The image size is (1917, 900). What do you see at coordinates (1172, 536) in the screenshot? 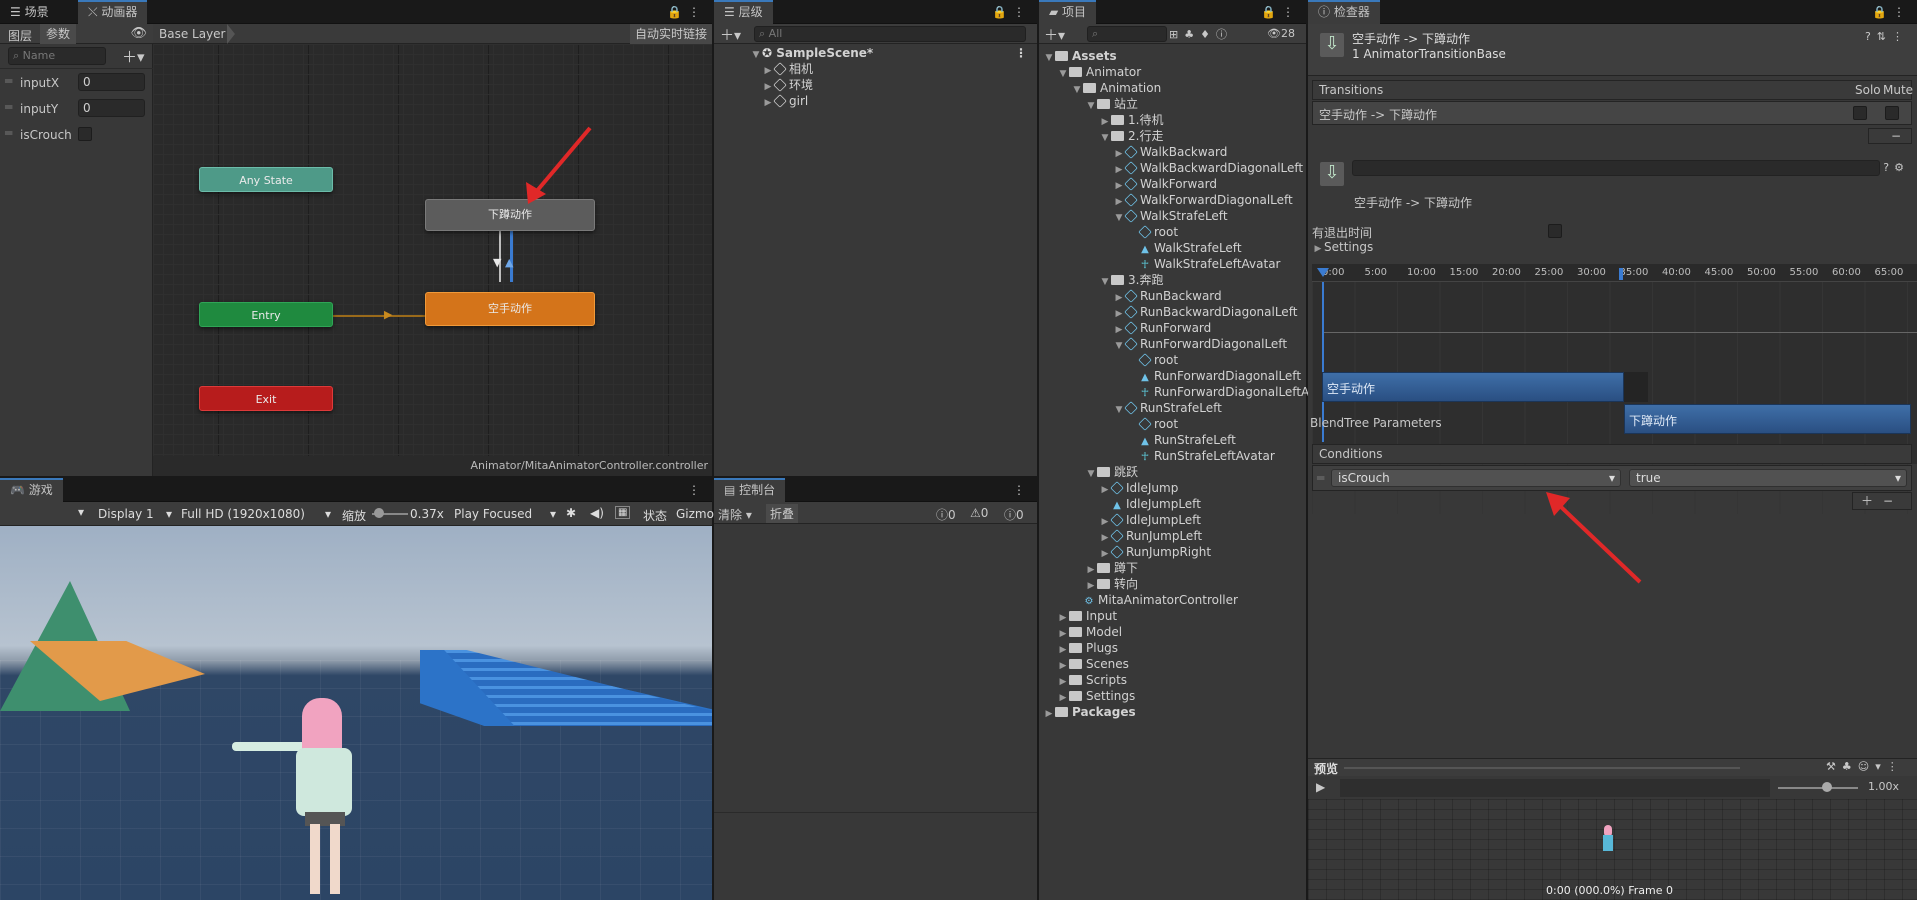
I see `project-tree-item: ▶ RunJumpLeft` at bounding box center [1172, 536].